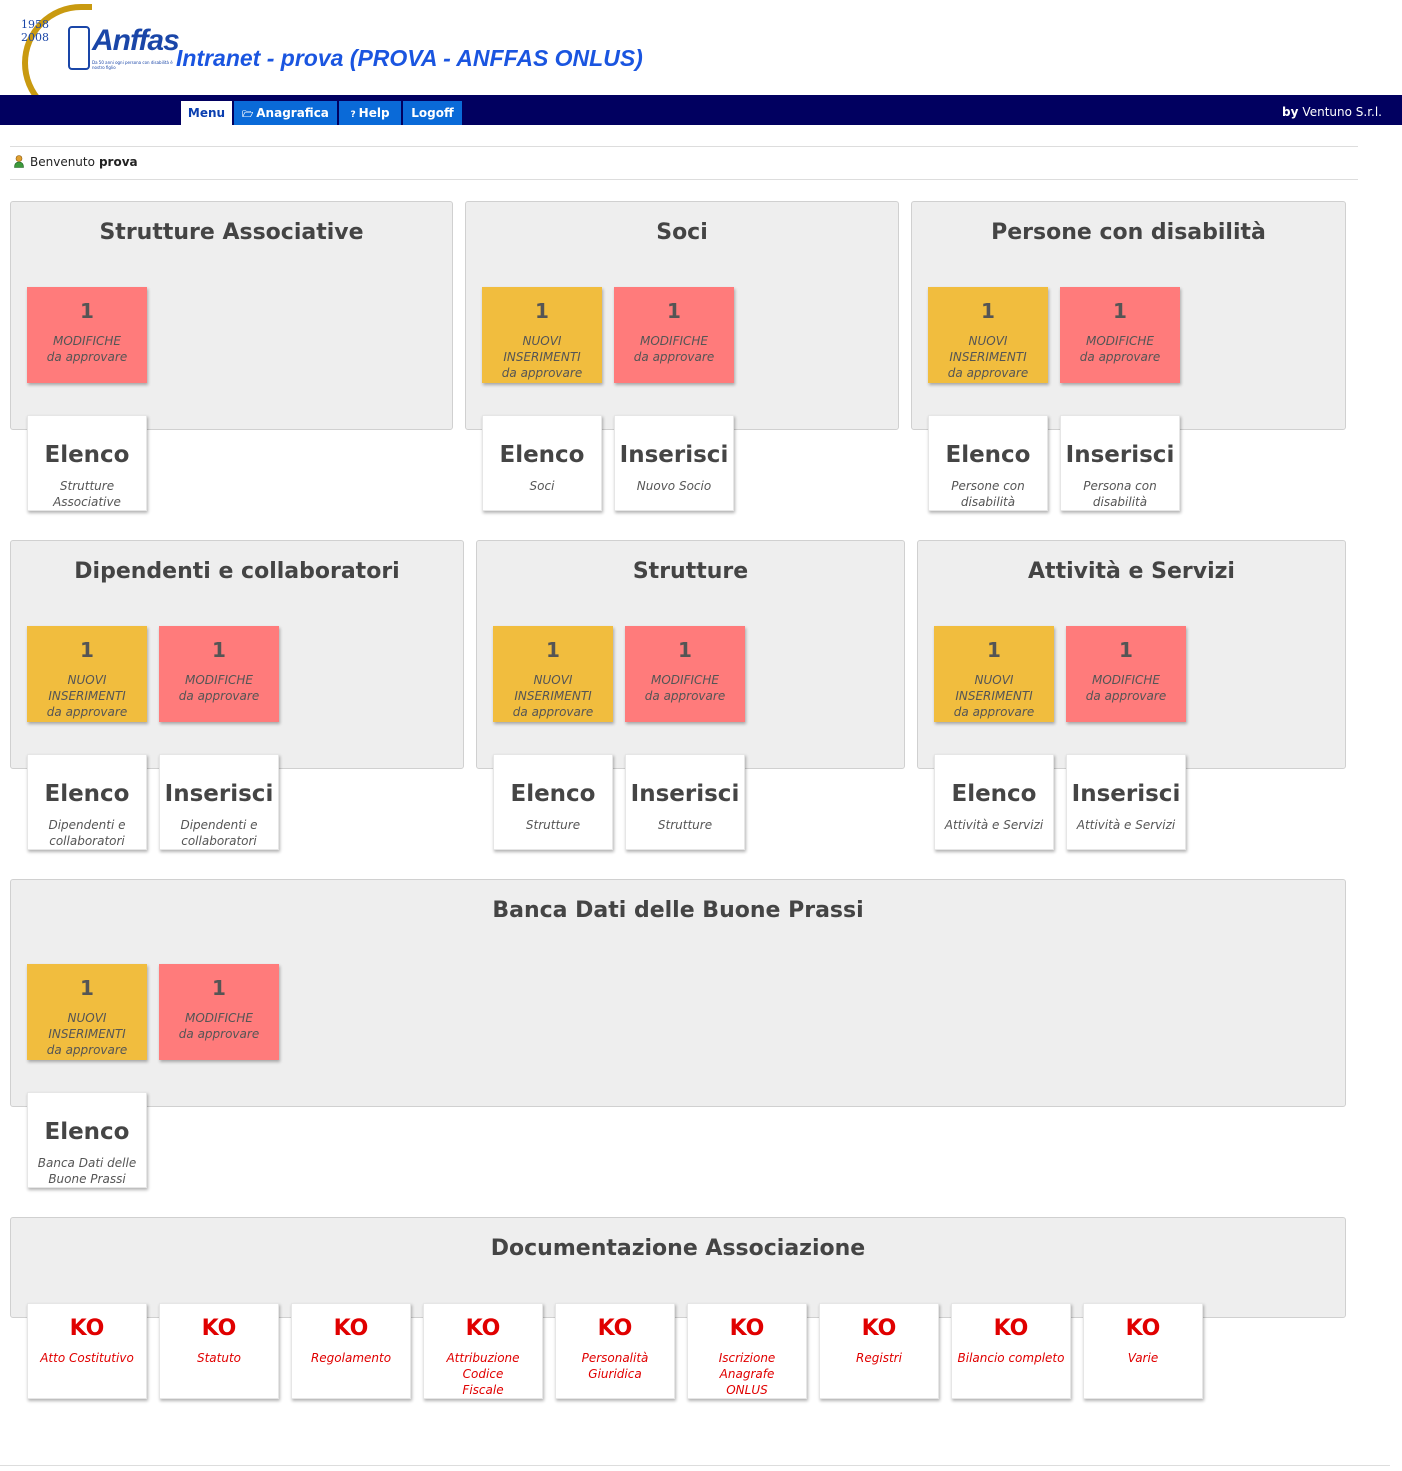  Describe the element at coordinates (87, 1358) in the screenshot. I see `doc-label: Atto Costitutivo` at that location.